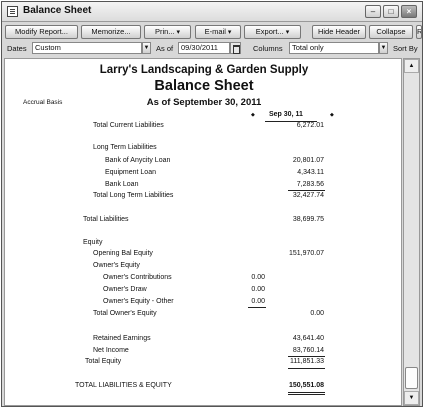 This screenshot has height=408, width=424. What do you see at coordinates (57, 10) in the screenshot?
I see `window-title: Balance Sheet` at bounding box center [57, 10].